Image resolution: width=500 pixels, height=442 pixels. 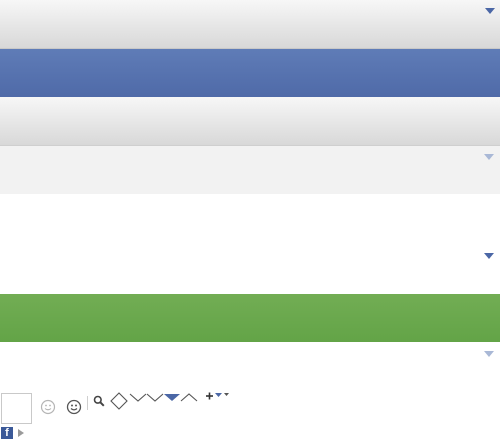 I want to click on facebook-icon: f, so click(x=7, y=433).